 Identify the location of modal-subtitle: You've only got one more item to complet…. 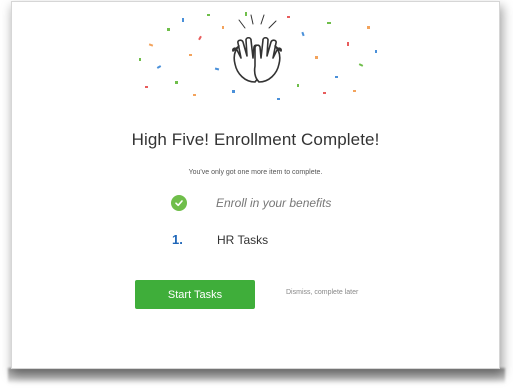
(255, 172).